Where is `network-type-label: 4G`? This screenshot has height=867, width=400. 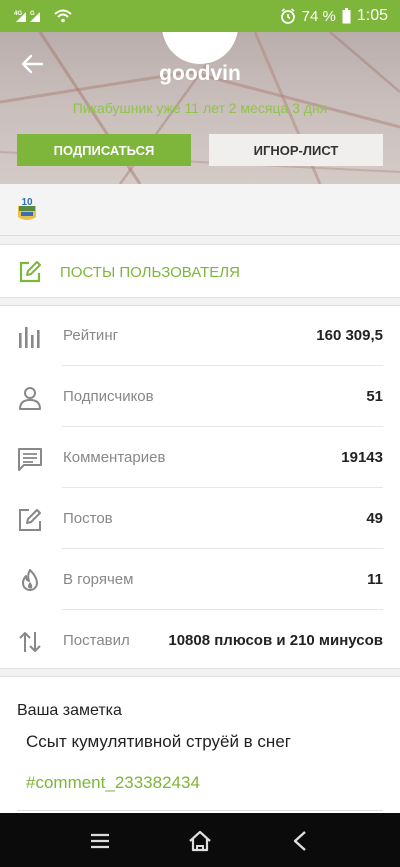
network-type-label: 4G is located at coordinates (18, 14).